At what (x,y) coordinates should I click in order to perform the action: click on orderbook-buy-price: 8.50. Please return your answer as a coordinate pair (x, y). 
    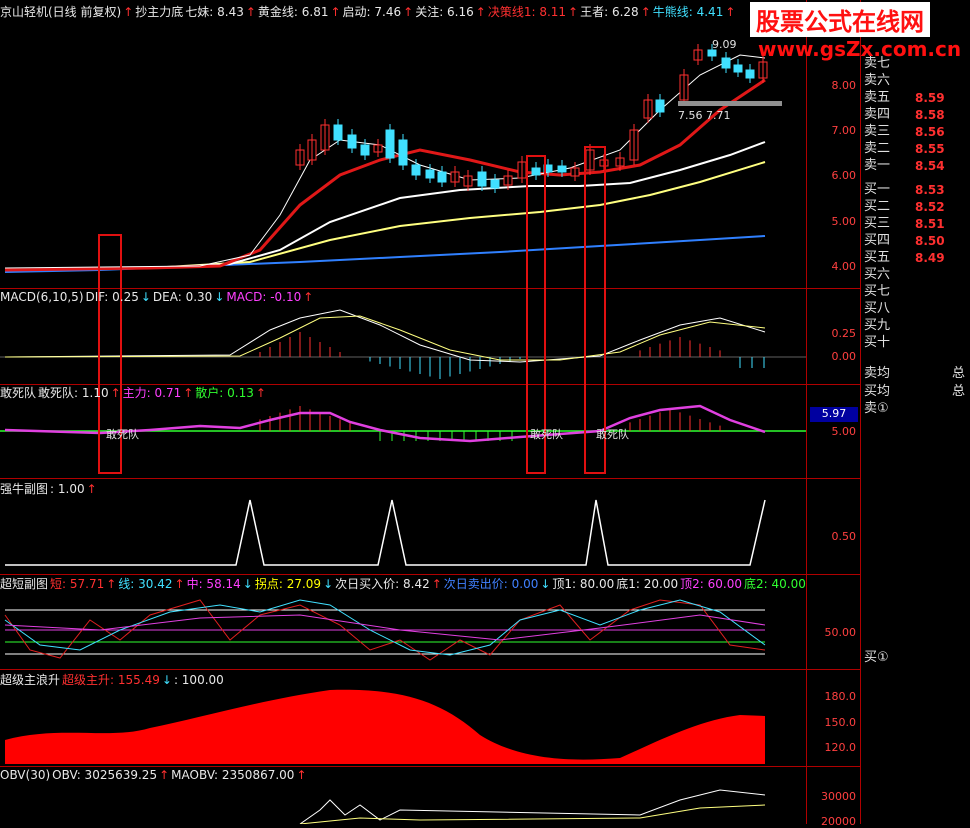
    Looking at the image, I should click on (930, 241).